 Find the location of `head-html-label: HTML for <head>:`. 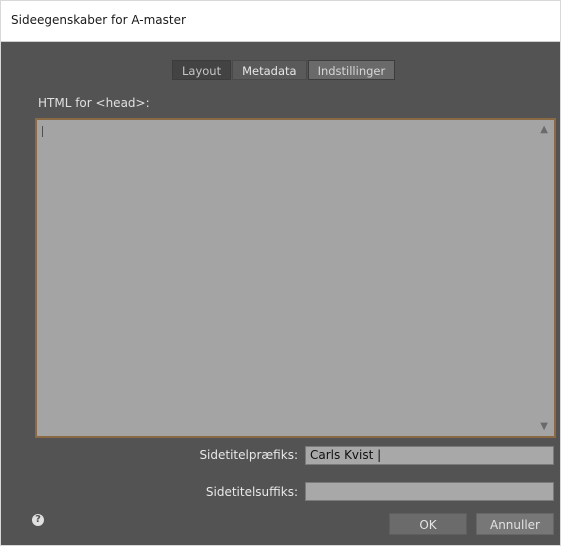

head-html-label: HTML for <head>: is located at coordinates (94, 103).